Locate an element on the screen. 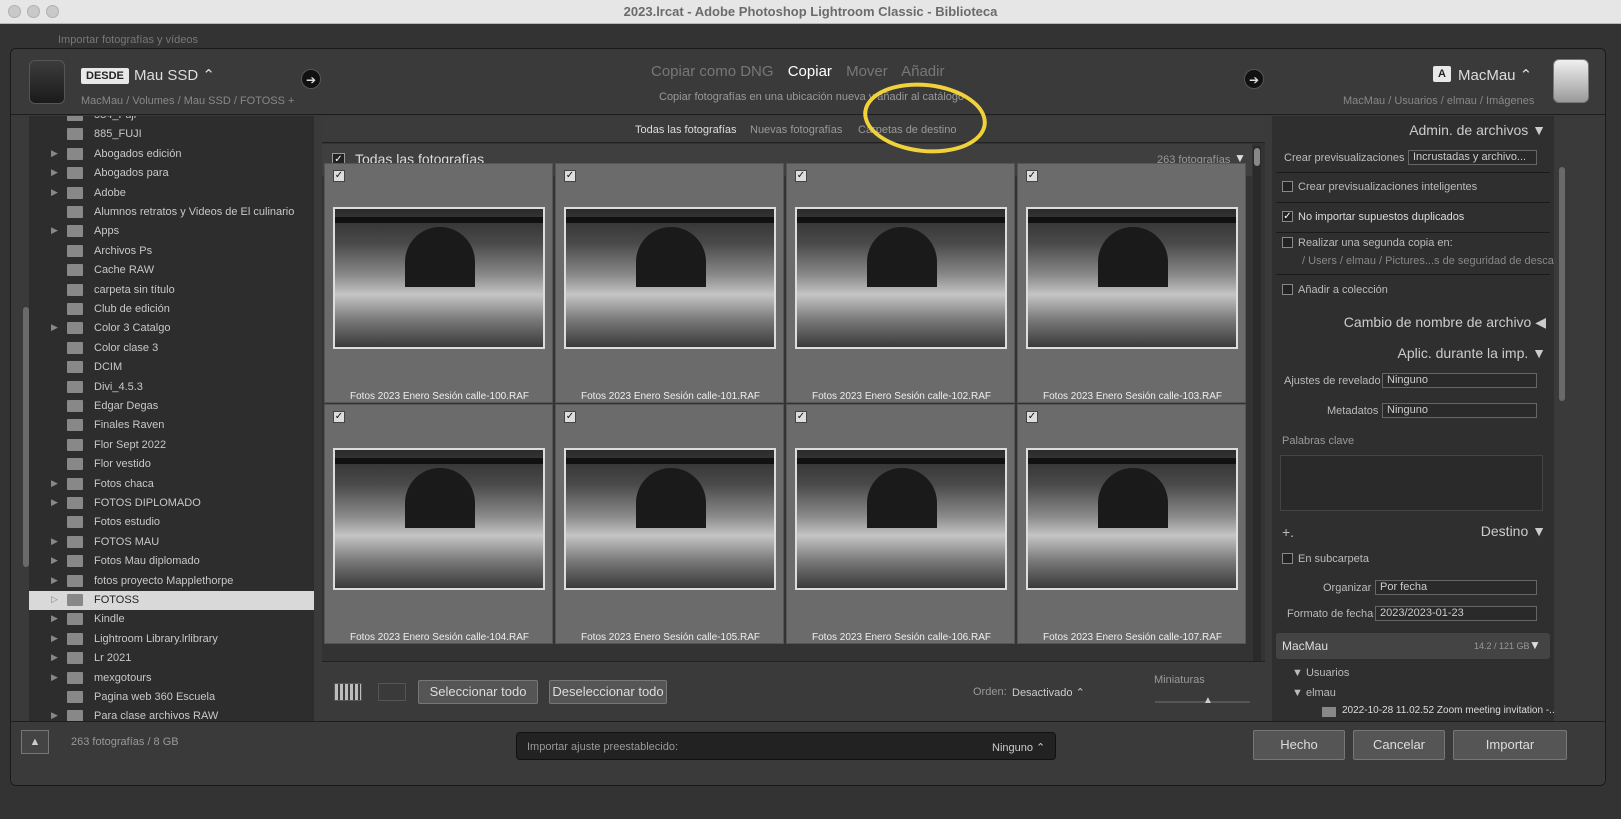 This screenshot has width=1621, height=819. folder-item: ▶ Lr 2021 is located at coordinates (171, 658).